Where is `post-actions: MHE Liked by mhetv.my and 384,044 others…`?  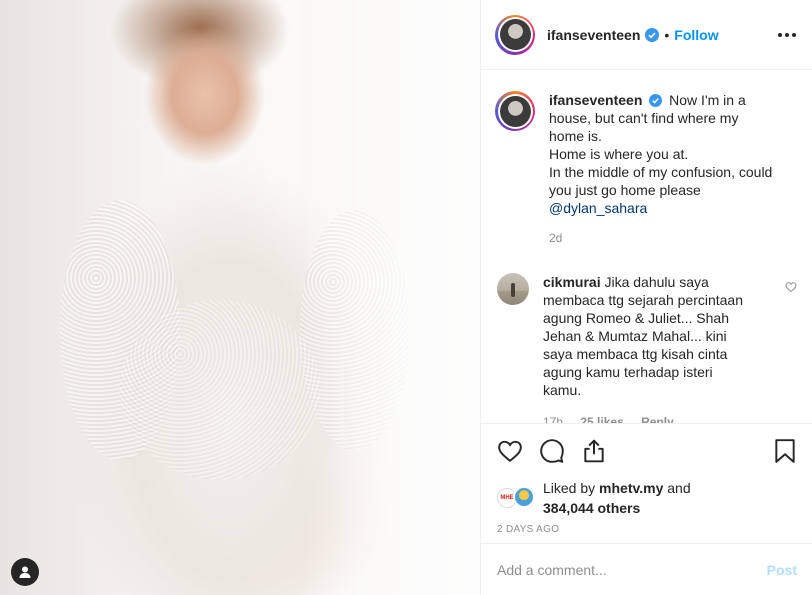 post-actions: MHE Liked by mhetv.my and 384,044 others… is located at coordinates (646, 479).